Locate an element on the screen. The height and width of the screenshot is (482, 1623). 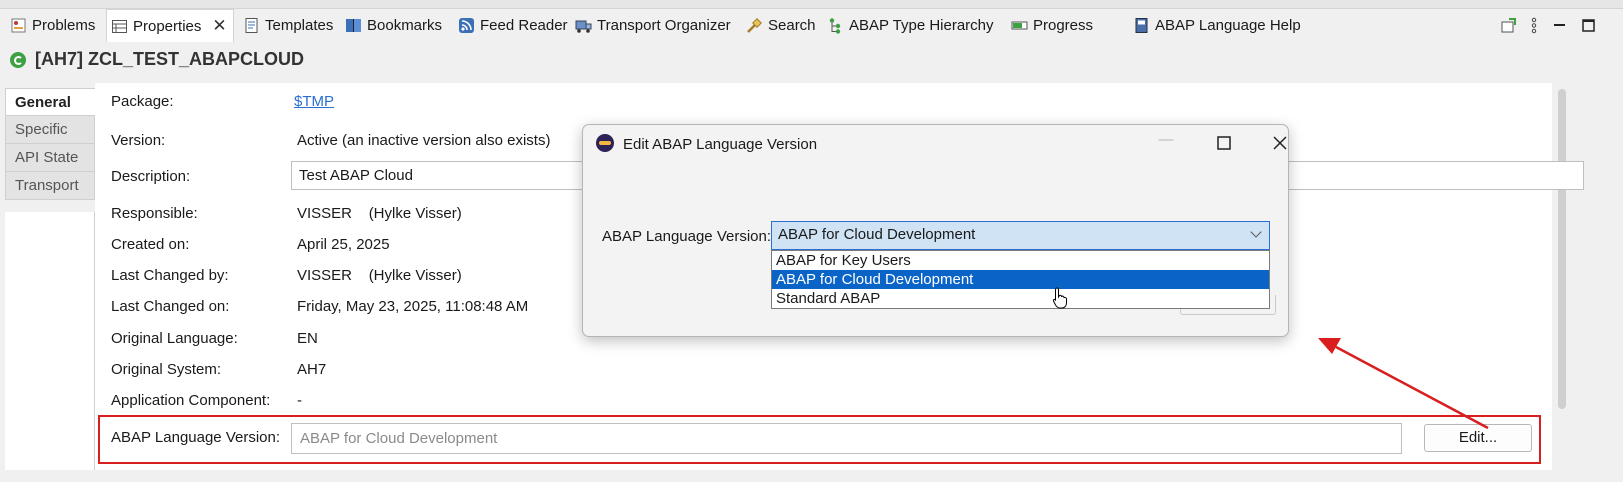
tab-label: Progress is located at coordinates (1063, 25).